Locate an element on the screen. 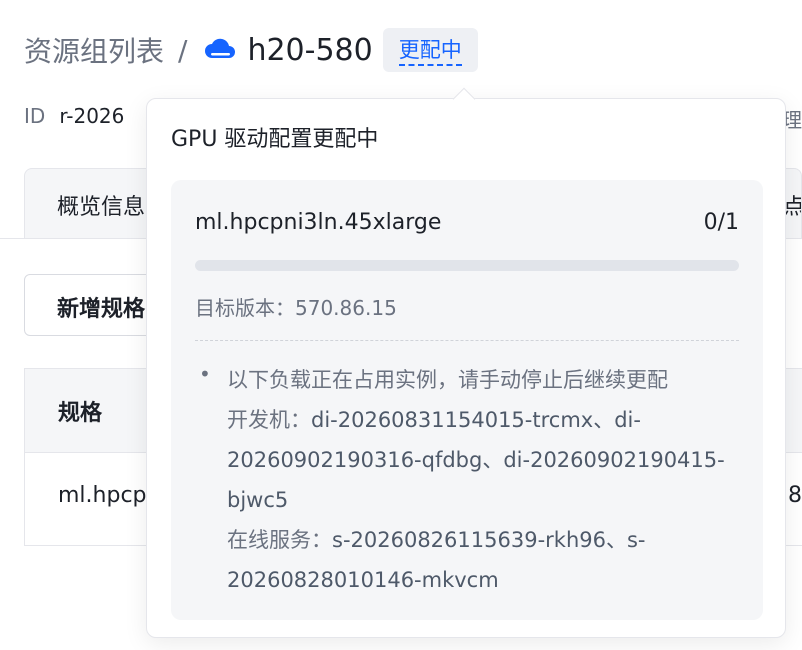 This screenshot has width=802, height=650. id-label: ID is located at coordinates (35, 116).